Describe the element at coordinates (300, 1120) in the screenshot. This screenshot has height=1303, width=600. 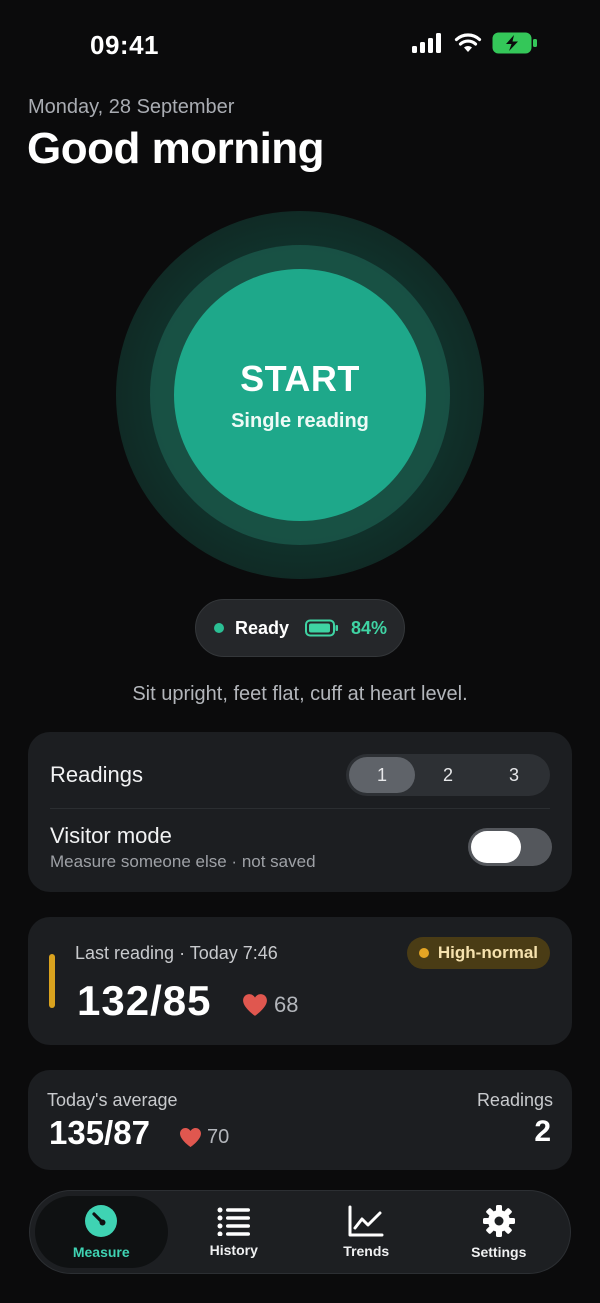
I see `daily-average-card: Today's average 135/87 70 Readings 2` at that location.